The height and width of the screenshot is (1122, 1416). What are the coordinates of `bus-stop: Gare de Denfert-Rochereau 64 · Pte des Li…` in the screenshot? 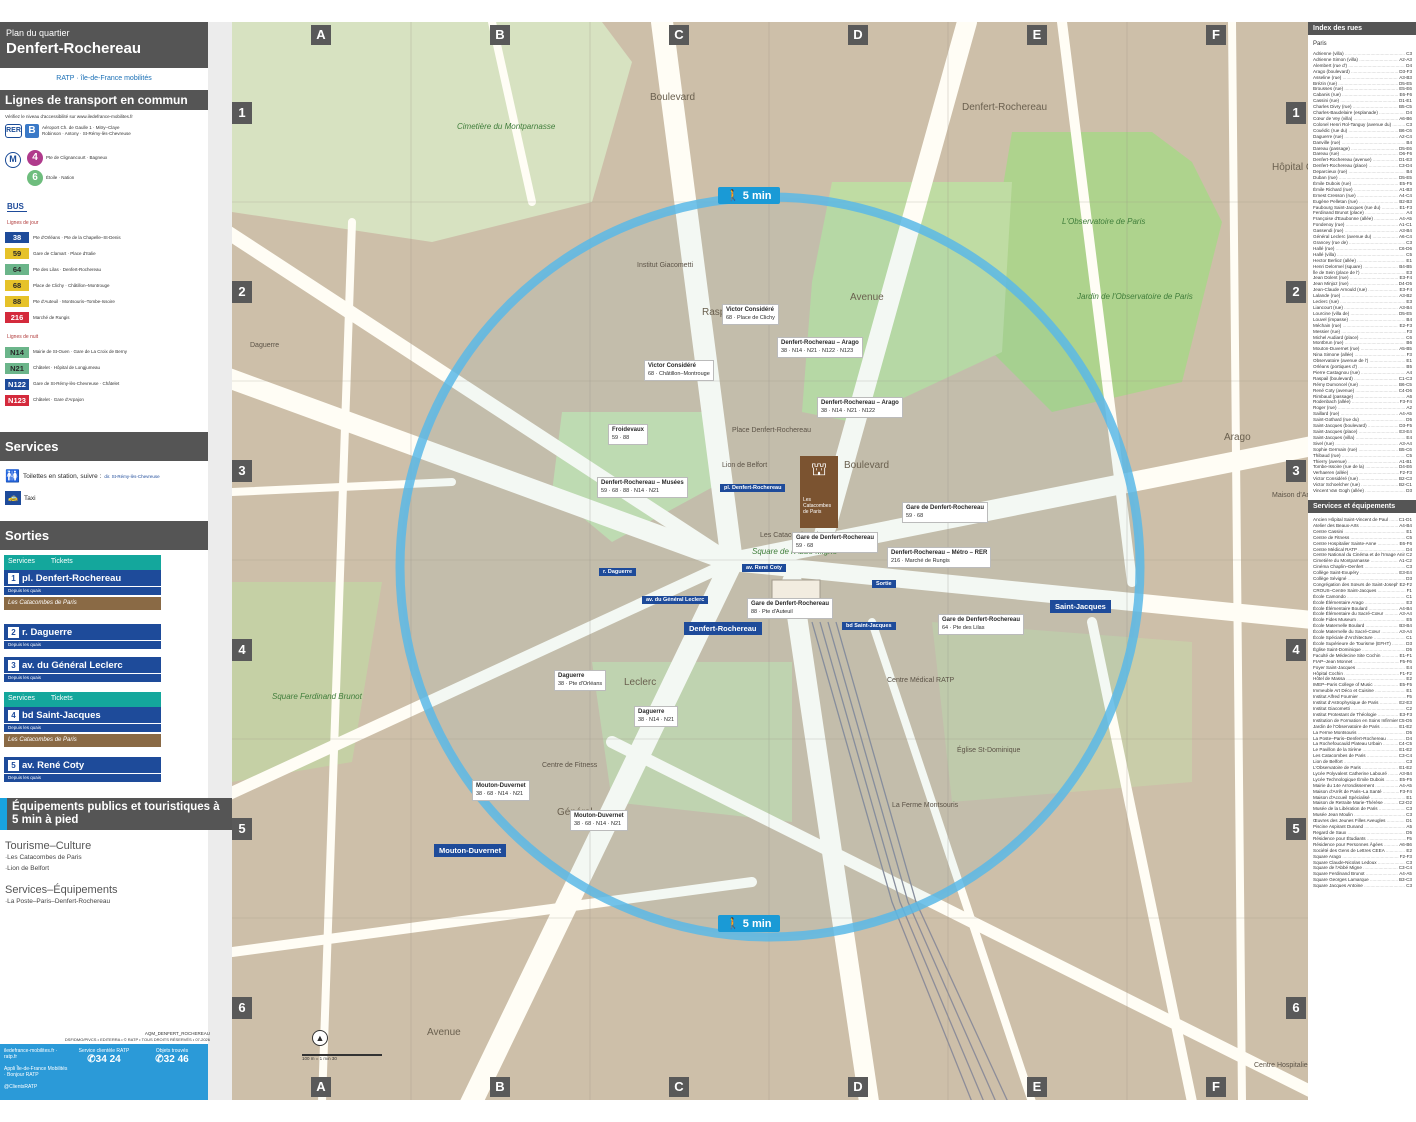 It's located at (981, 624).